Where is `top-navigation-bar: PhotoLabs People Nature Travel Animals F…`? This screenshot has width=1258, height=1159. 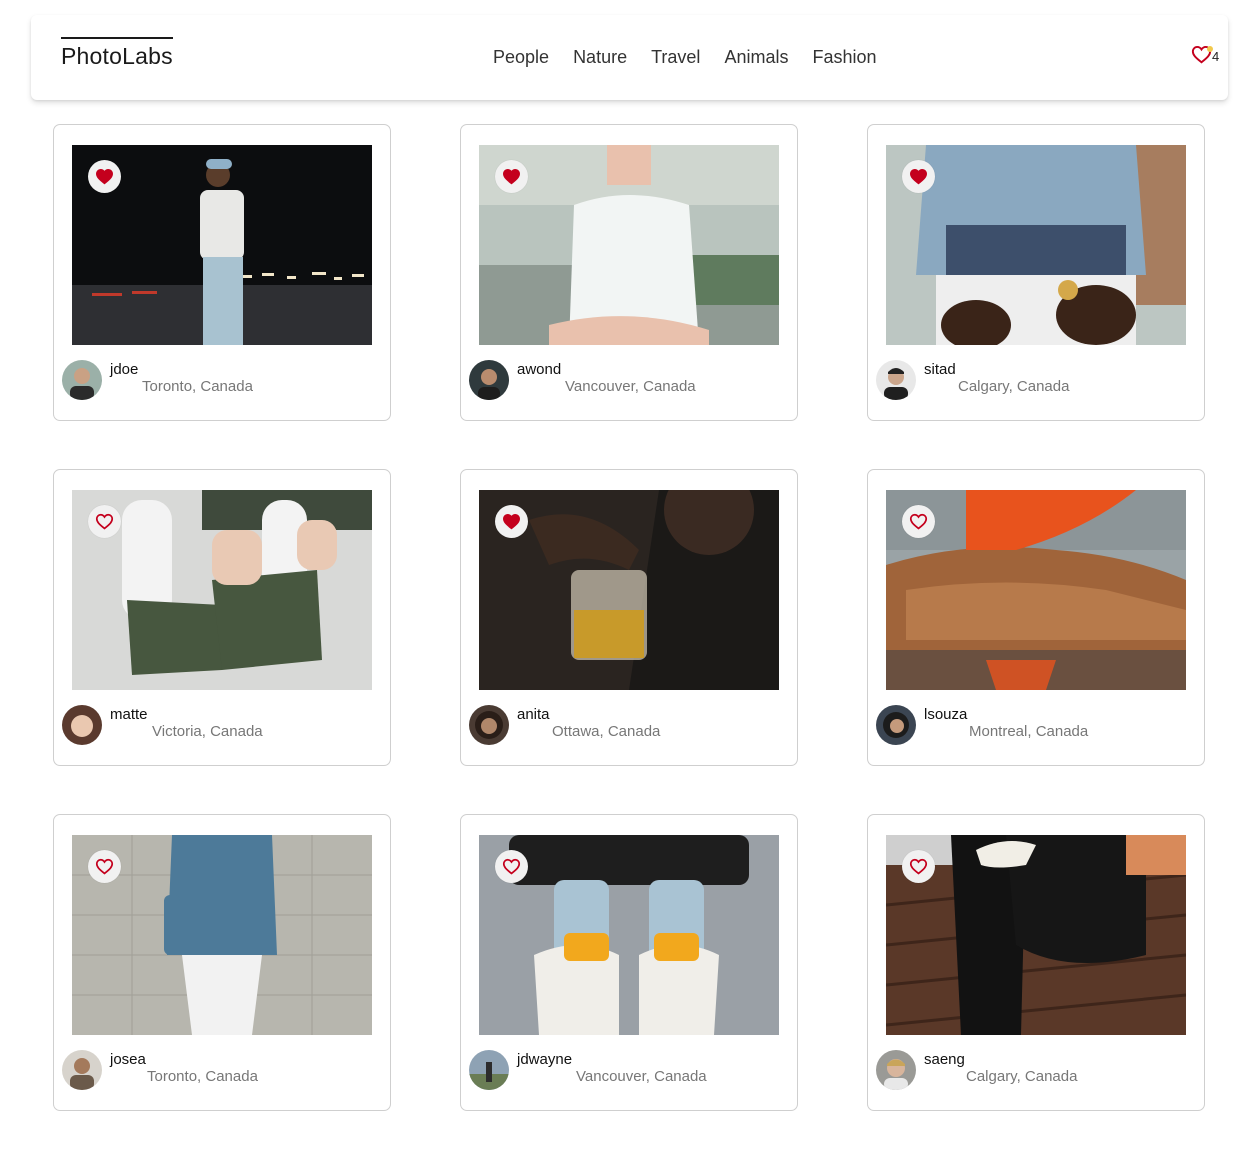
top-navigation-bar: PhotoLabs People Nature Travel Animals F… is located at coordinates (629, 57).